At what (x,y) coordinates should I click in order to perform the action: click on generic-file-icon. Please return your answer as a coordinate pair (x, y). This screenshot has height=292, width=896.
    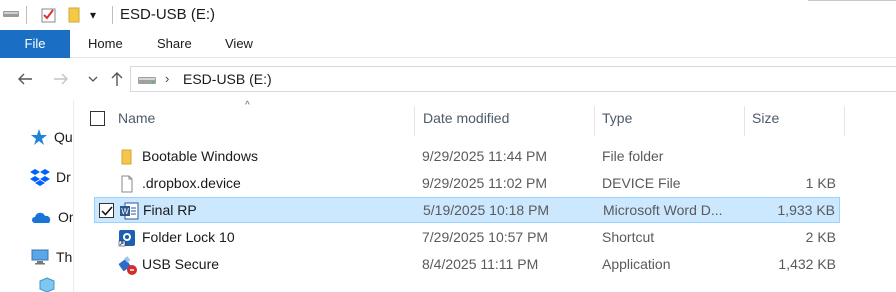
    Looking at the image, I should click on (127, 184).